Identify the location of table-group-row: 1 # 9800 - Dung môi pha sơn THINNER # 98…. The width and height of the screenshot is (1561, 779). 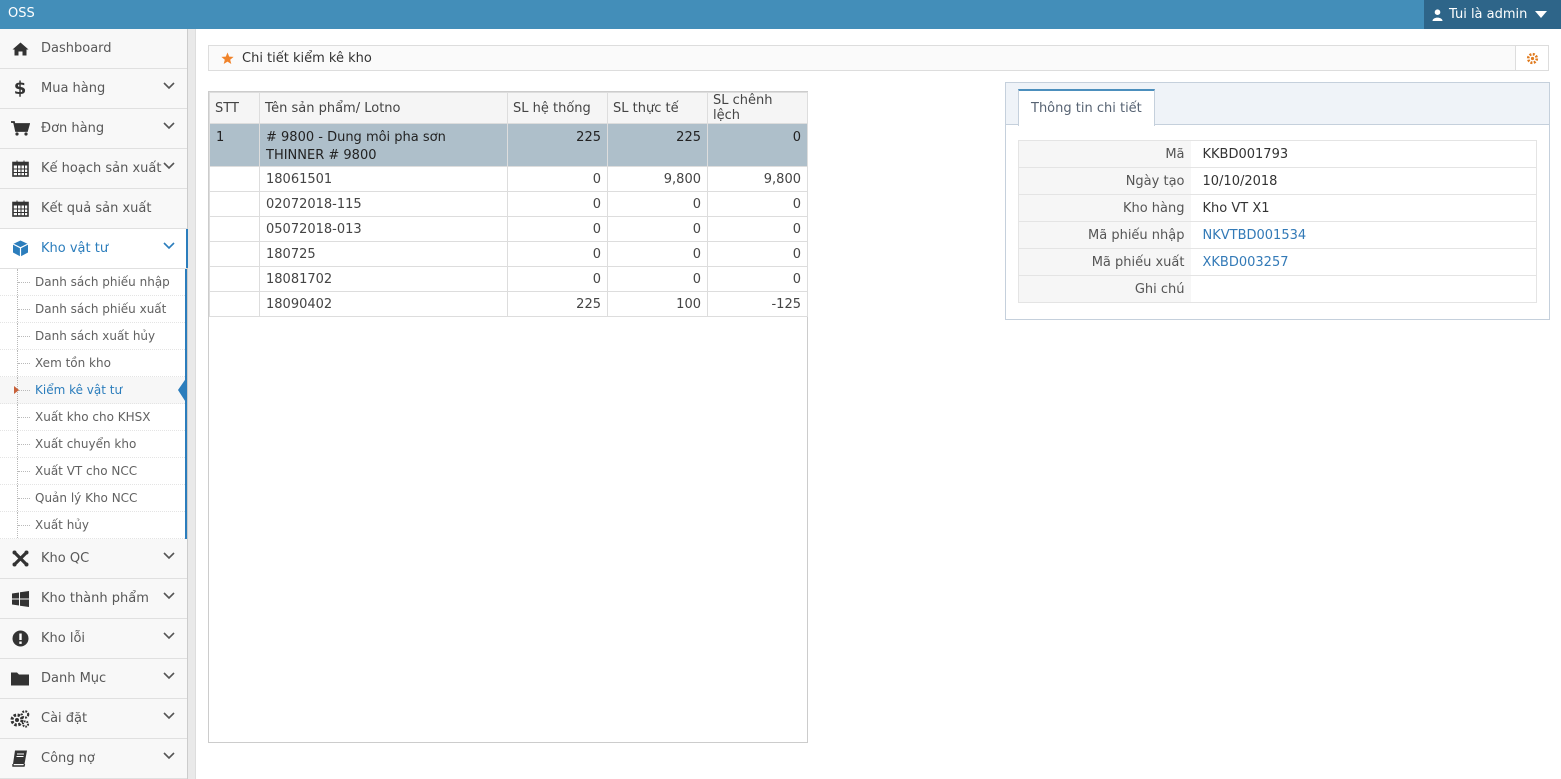
(508, 145).